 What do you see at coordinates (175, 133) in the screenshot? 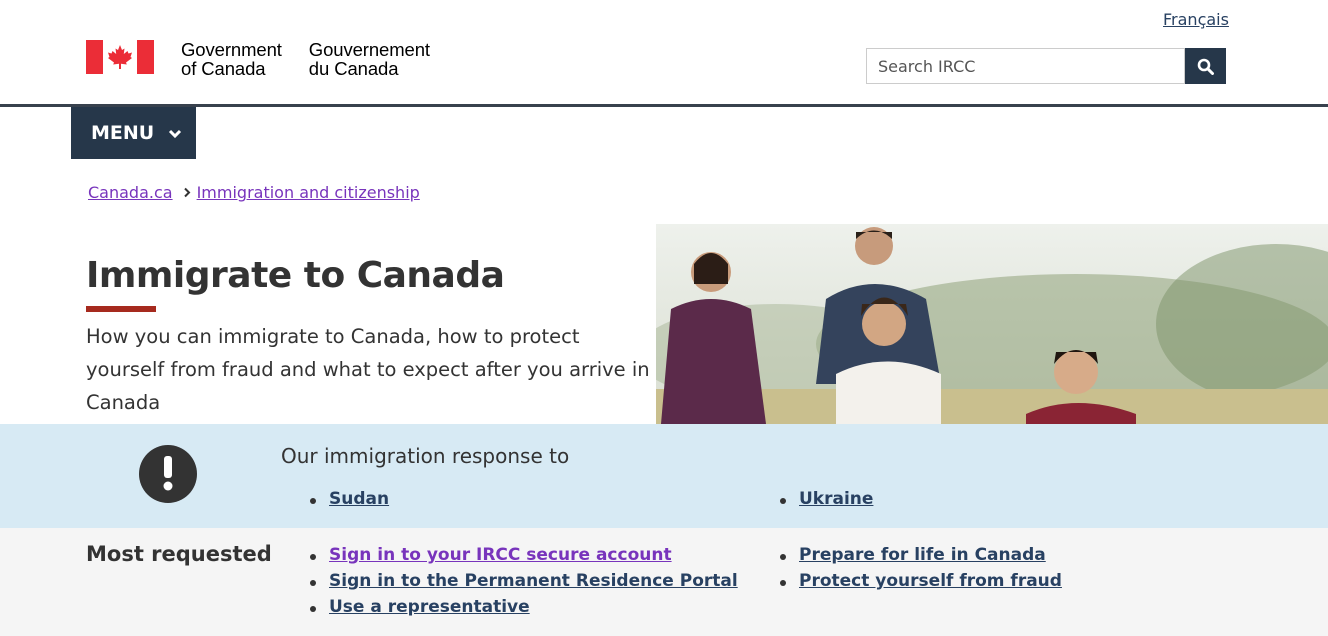
I see `chevron-down-icon` at bounding box center [175, 133].